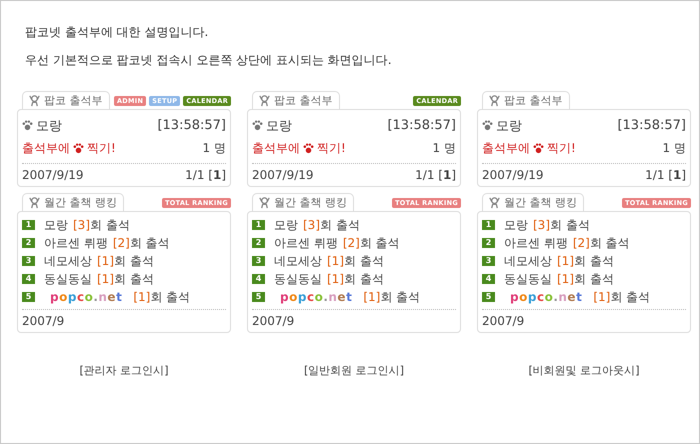 This screenshot has width=700, height=444. I want to click on caption-text: [일반회원 로그인시], so click(354, 370).